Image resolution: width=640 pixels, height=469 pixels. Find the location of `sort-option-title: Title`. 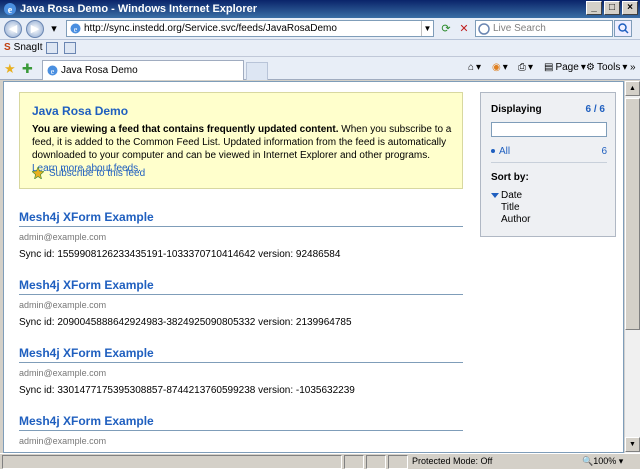

sort-option-title: Title is located at coordinates (510, 208).